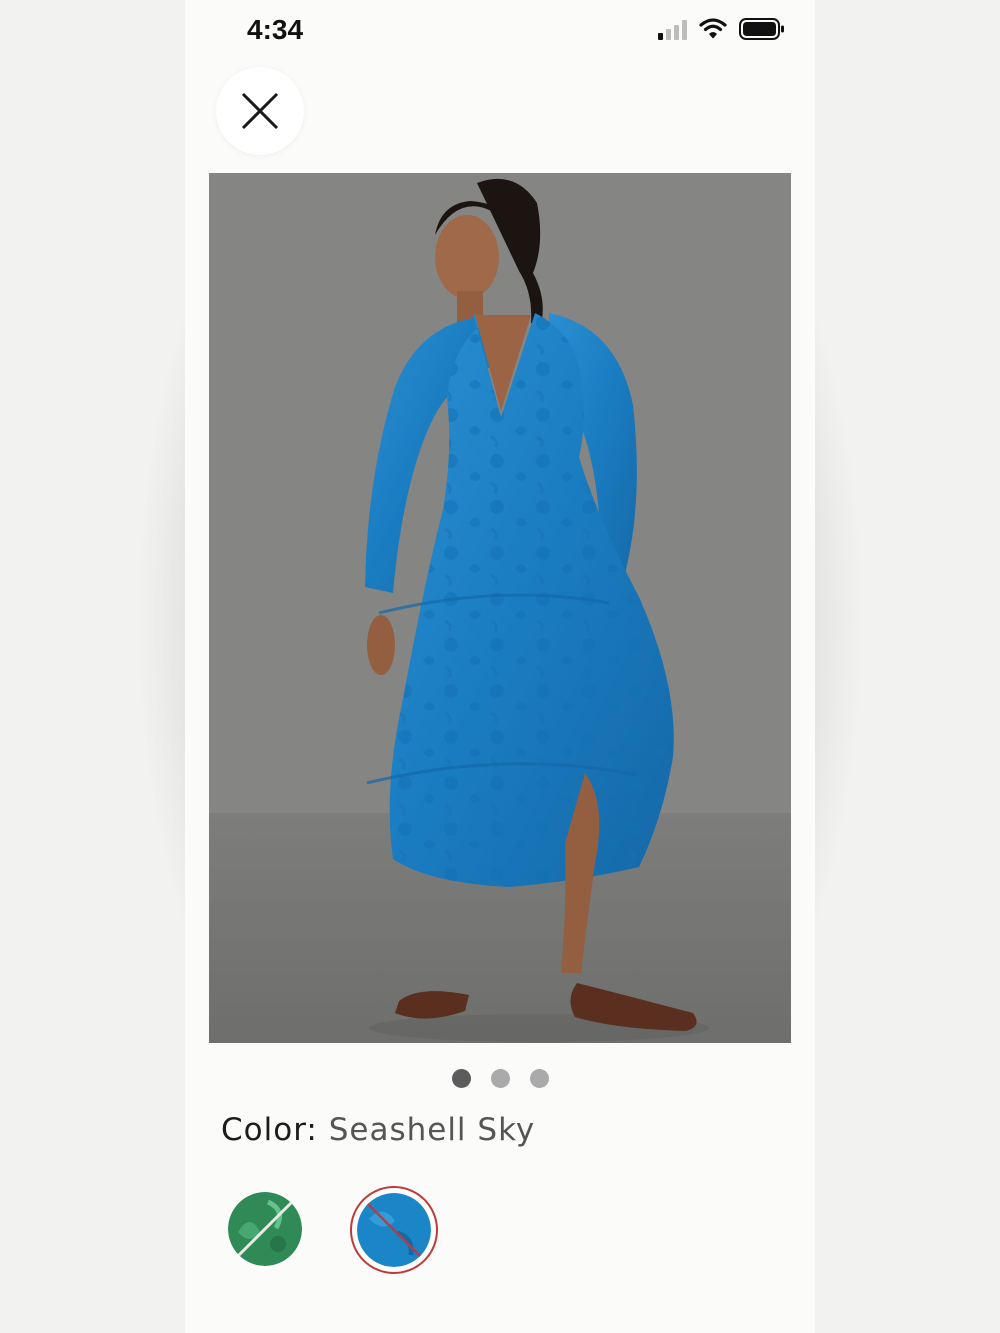 The height and width of the screenshot is (1333, 1000). I want to click on green-swatch, so click(265, 1229).